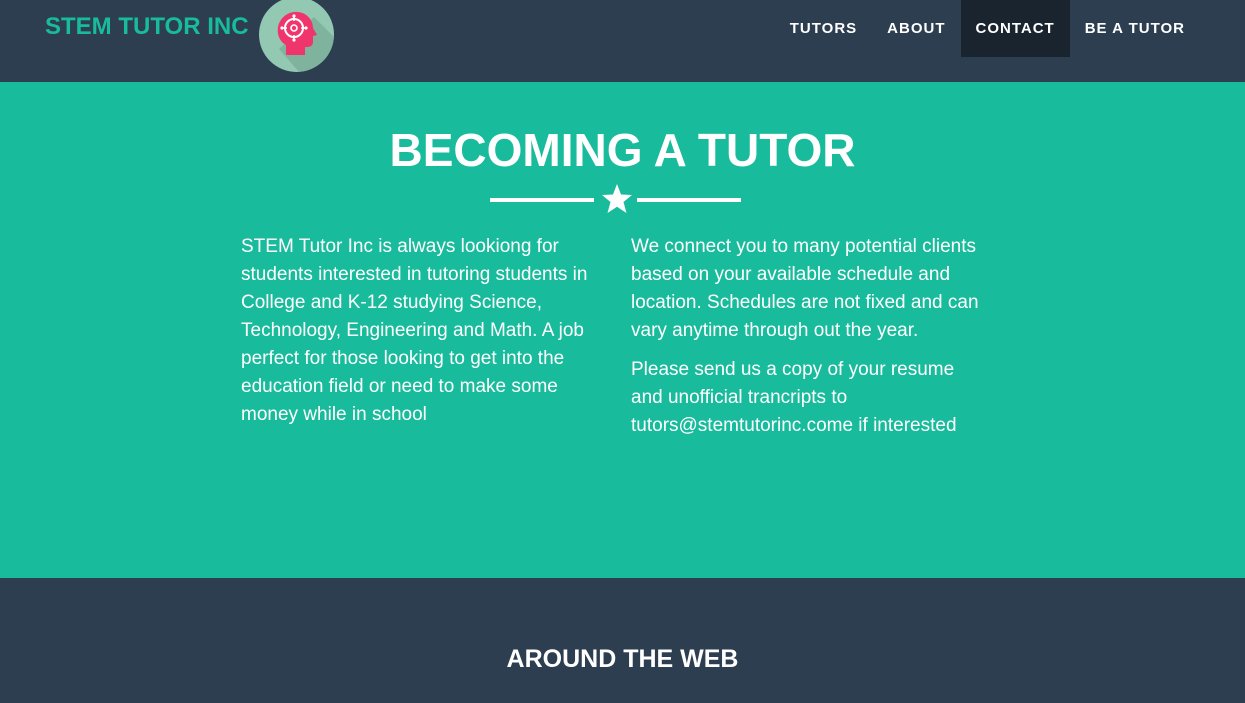  What do you see at coordinates (689, 200) in the screenshot?
I see `divider-line-right` at bounding box center [689, 200].